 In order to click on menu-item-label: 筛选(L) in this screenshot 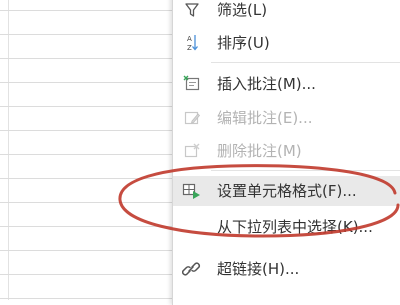, I will do `click(242, 10)`.